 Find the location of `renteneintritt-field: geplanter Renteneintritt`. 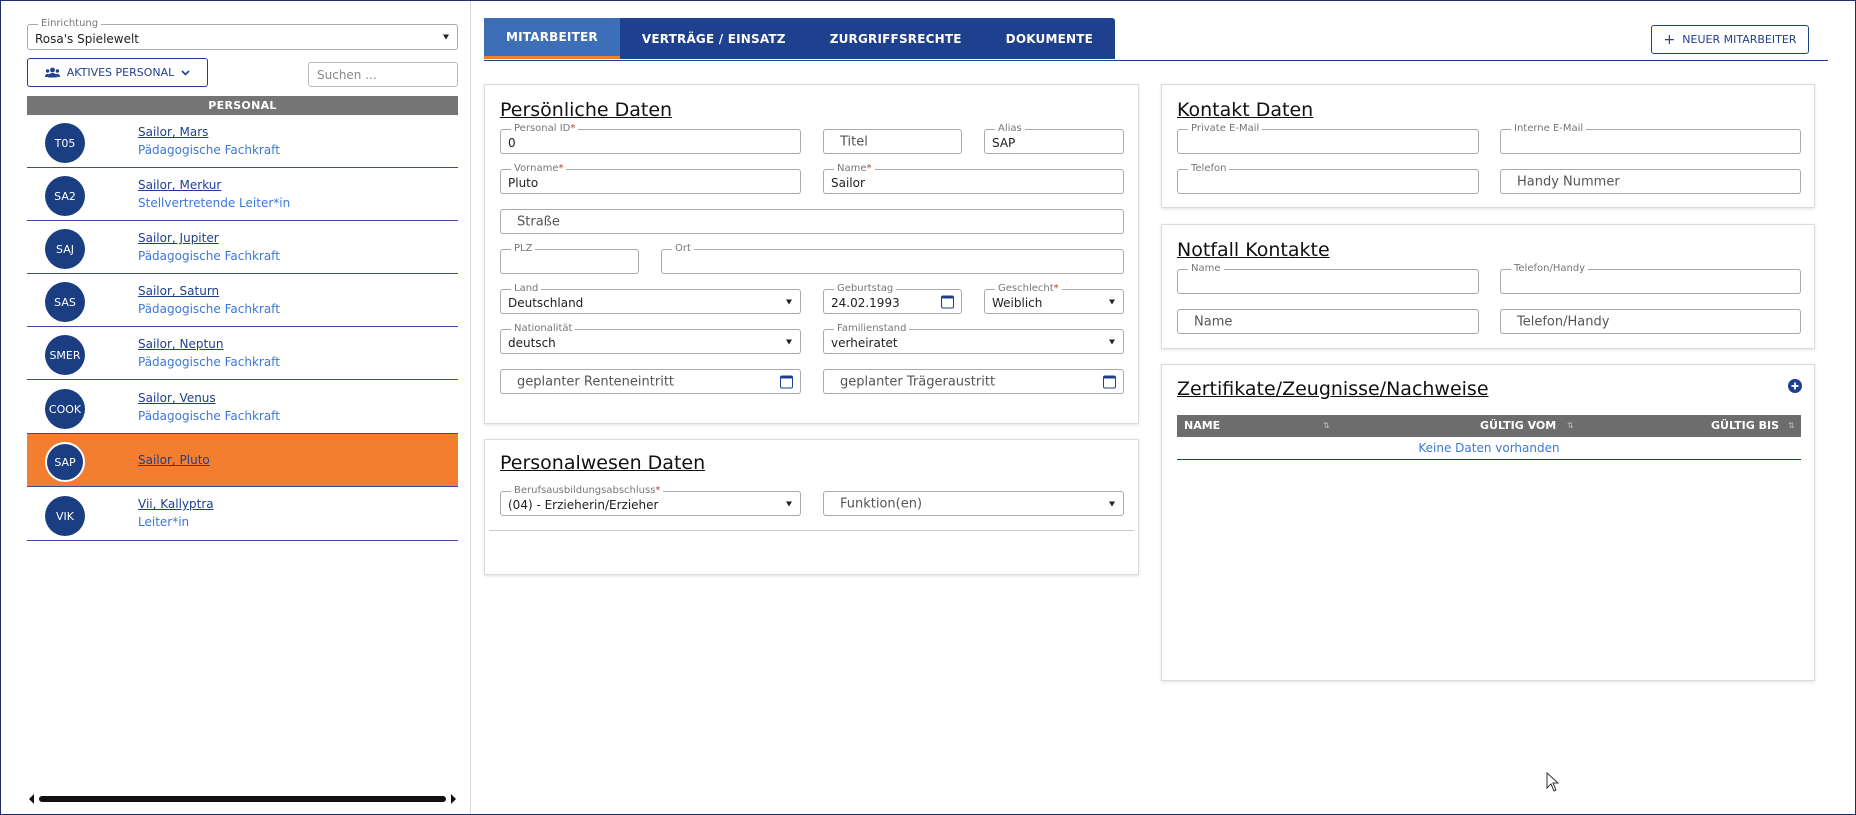

renteneintritt-field: geplanter Renteneintritt is located at coordinates (650, 381).